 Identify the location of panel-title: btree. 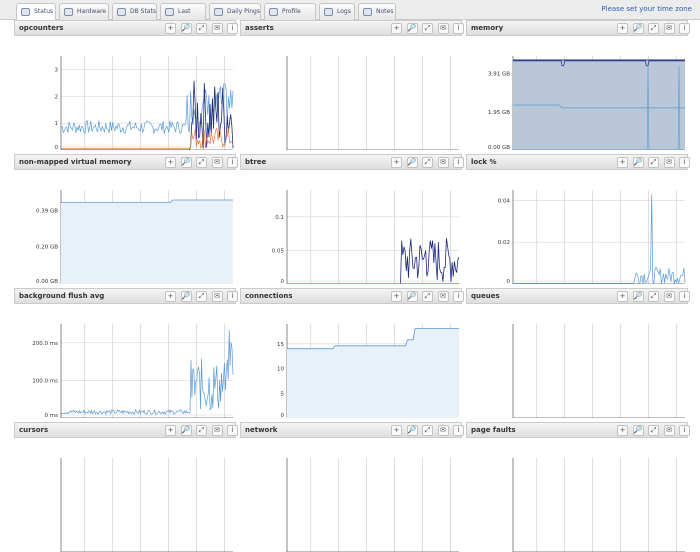
(256, 162).